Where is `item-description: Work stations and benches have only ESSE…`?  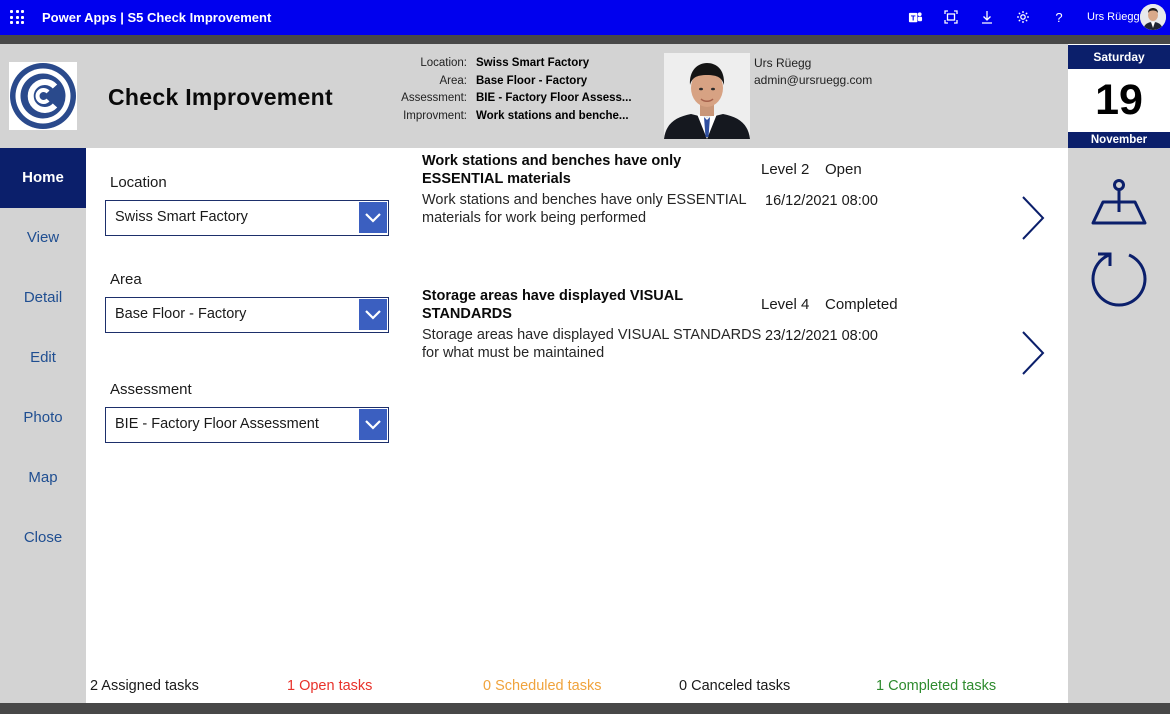 item-description: Work stations and benches have only ESSE… is located at coordinates (584, 209).